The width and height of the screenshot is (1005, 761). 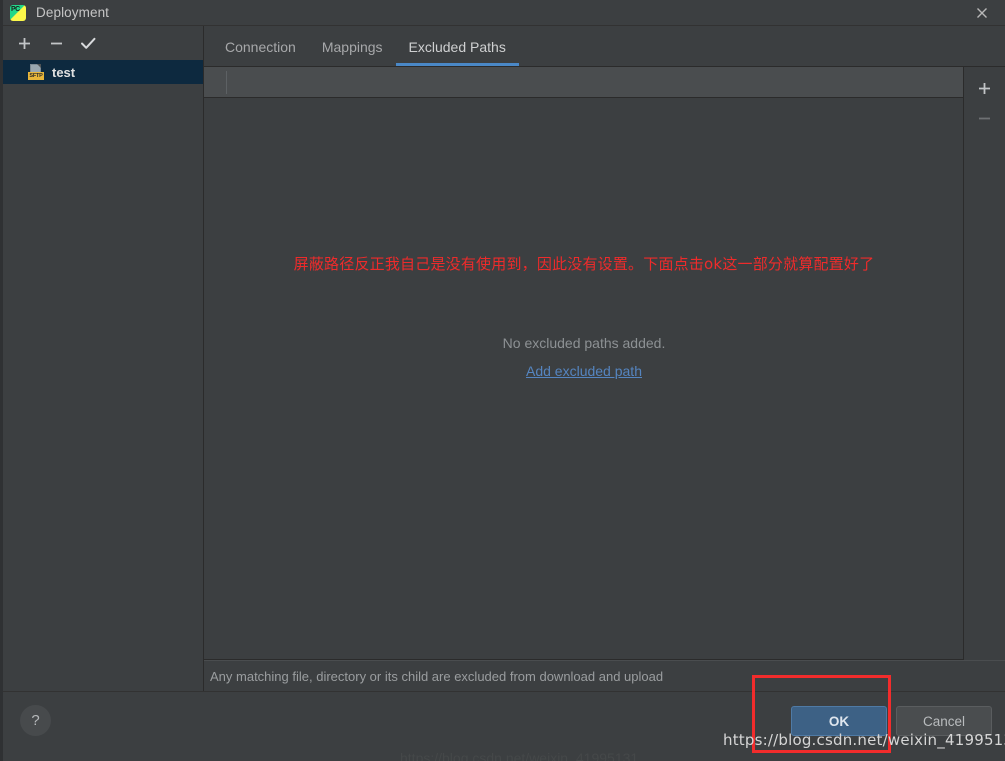 What do you see at coordinates (352, 47) in the screenshot?
I see `tab-mappings: Mappings` at bounding box center [352, 47].